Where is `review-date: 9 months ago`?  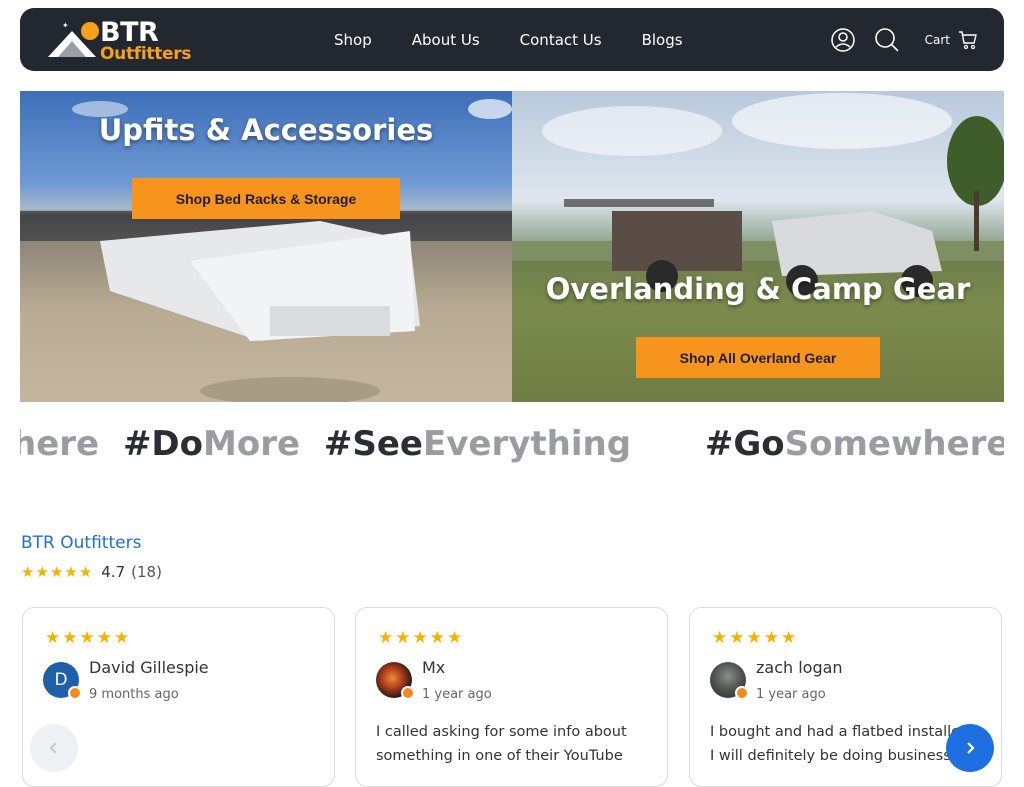
review-date: 9 months ago is located at coordinates (134, 694).